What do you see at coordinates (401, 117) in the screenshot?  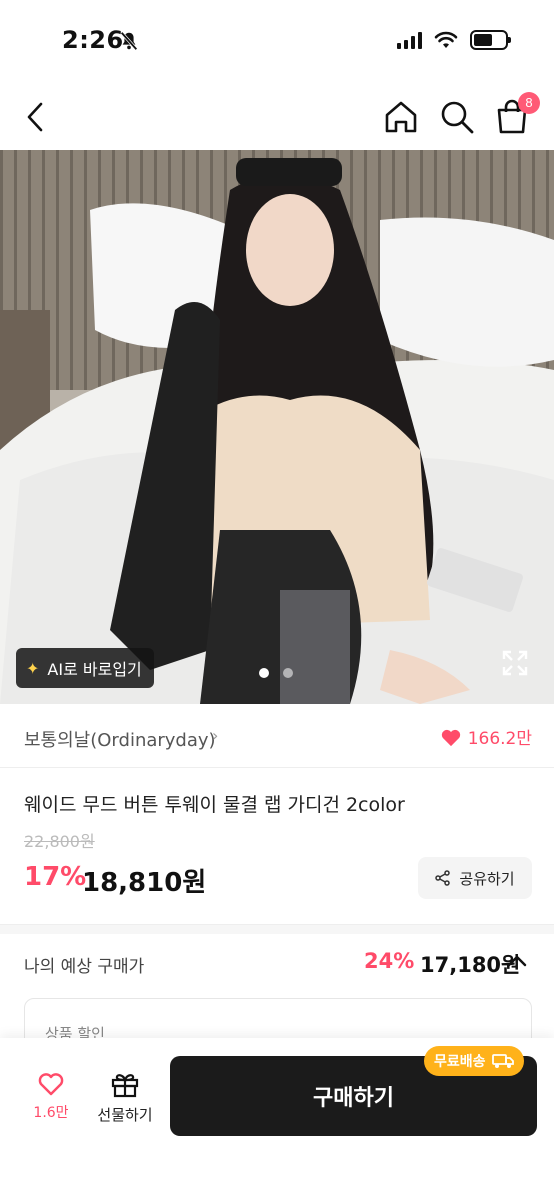 I see `home-icon` at bounding box center [401, 117].